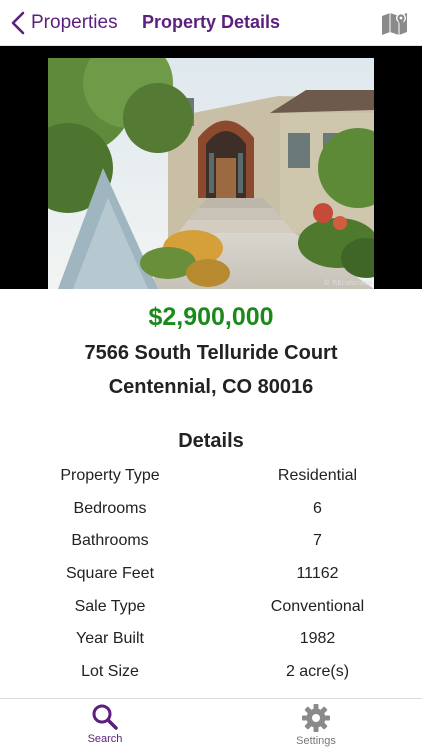 This screenshot has height=750, width=422. I want to click on detail-label: Sale Type, so click(110, 606).